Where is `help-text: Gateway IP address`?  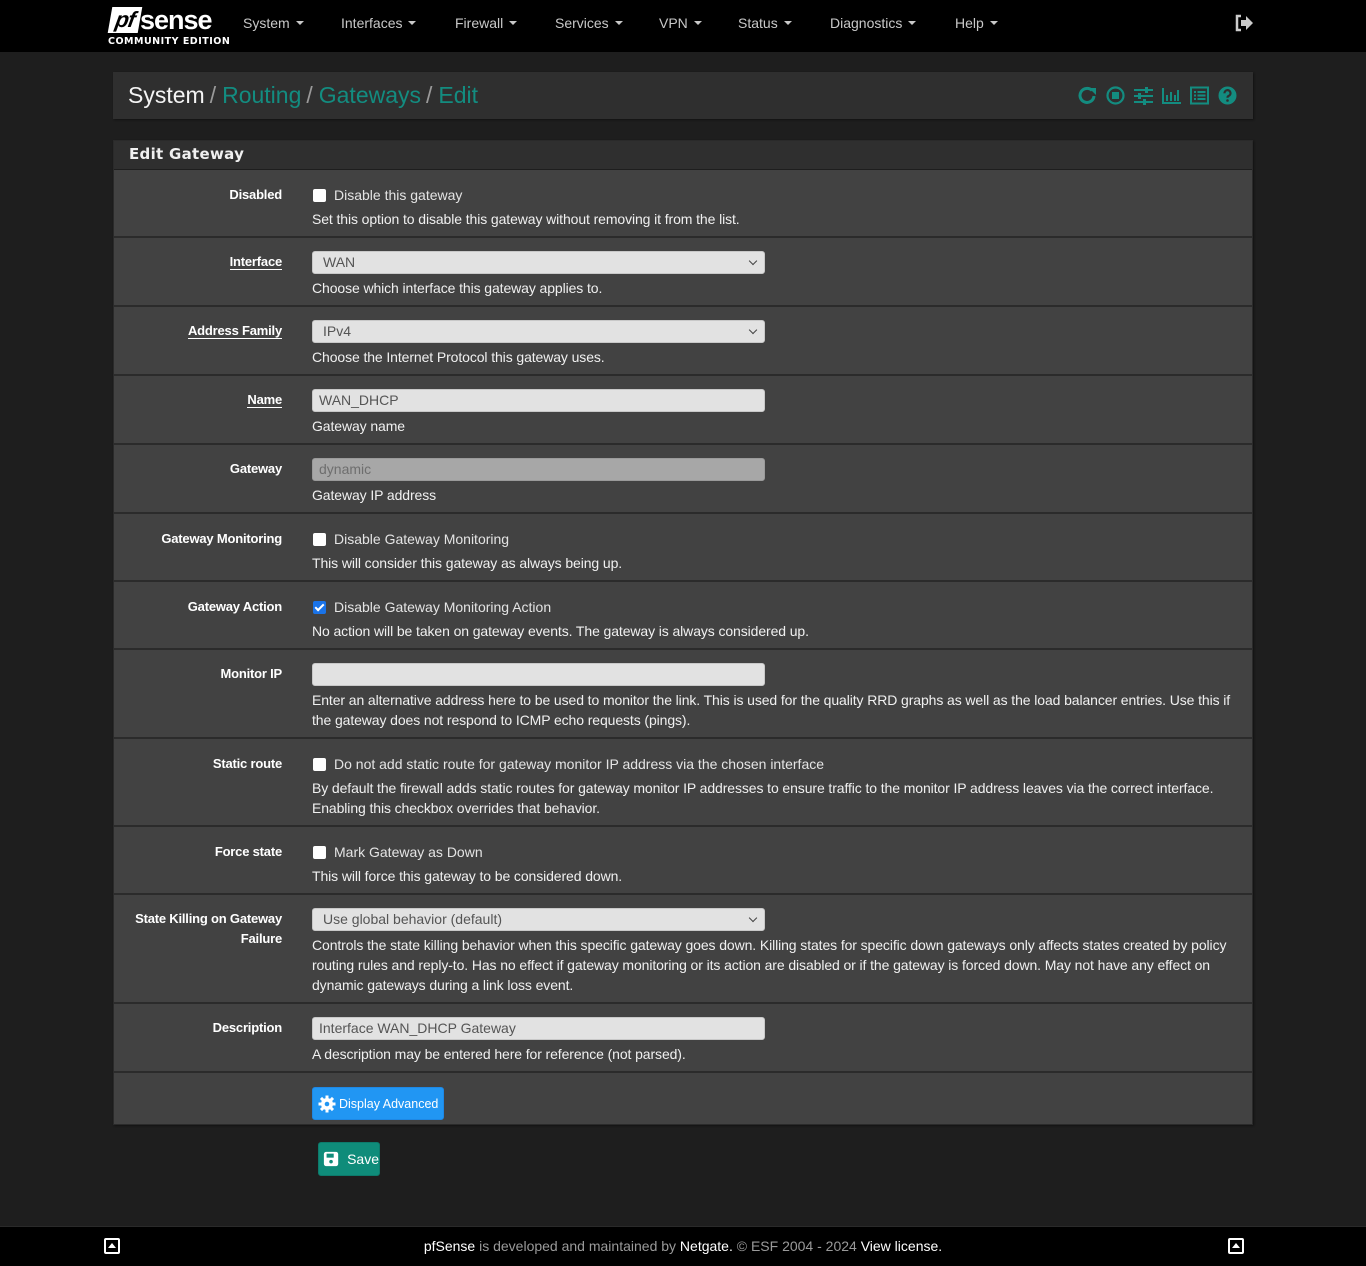
help-text: Gateway IP address is located at coordinates (374, 495).